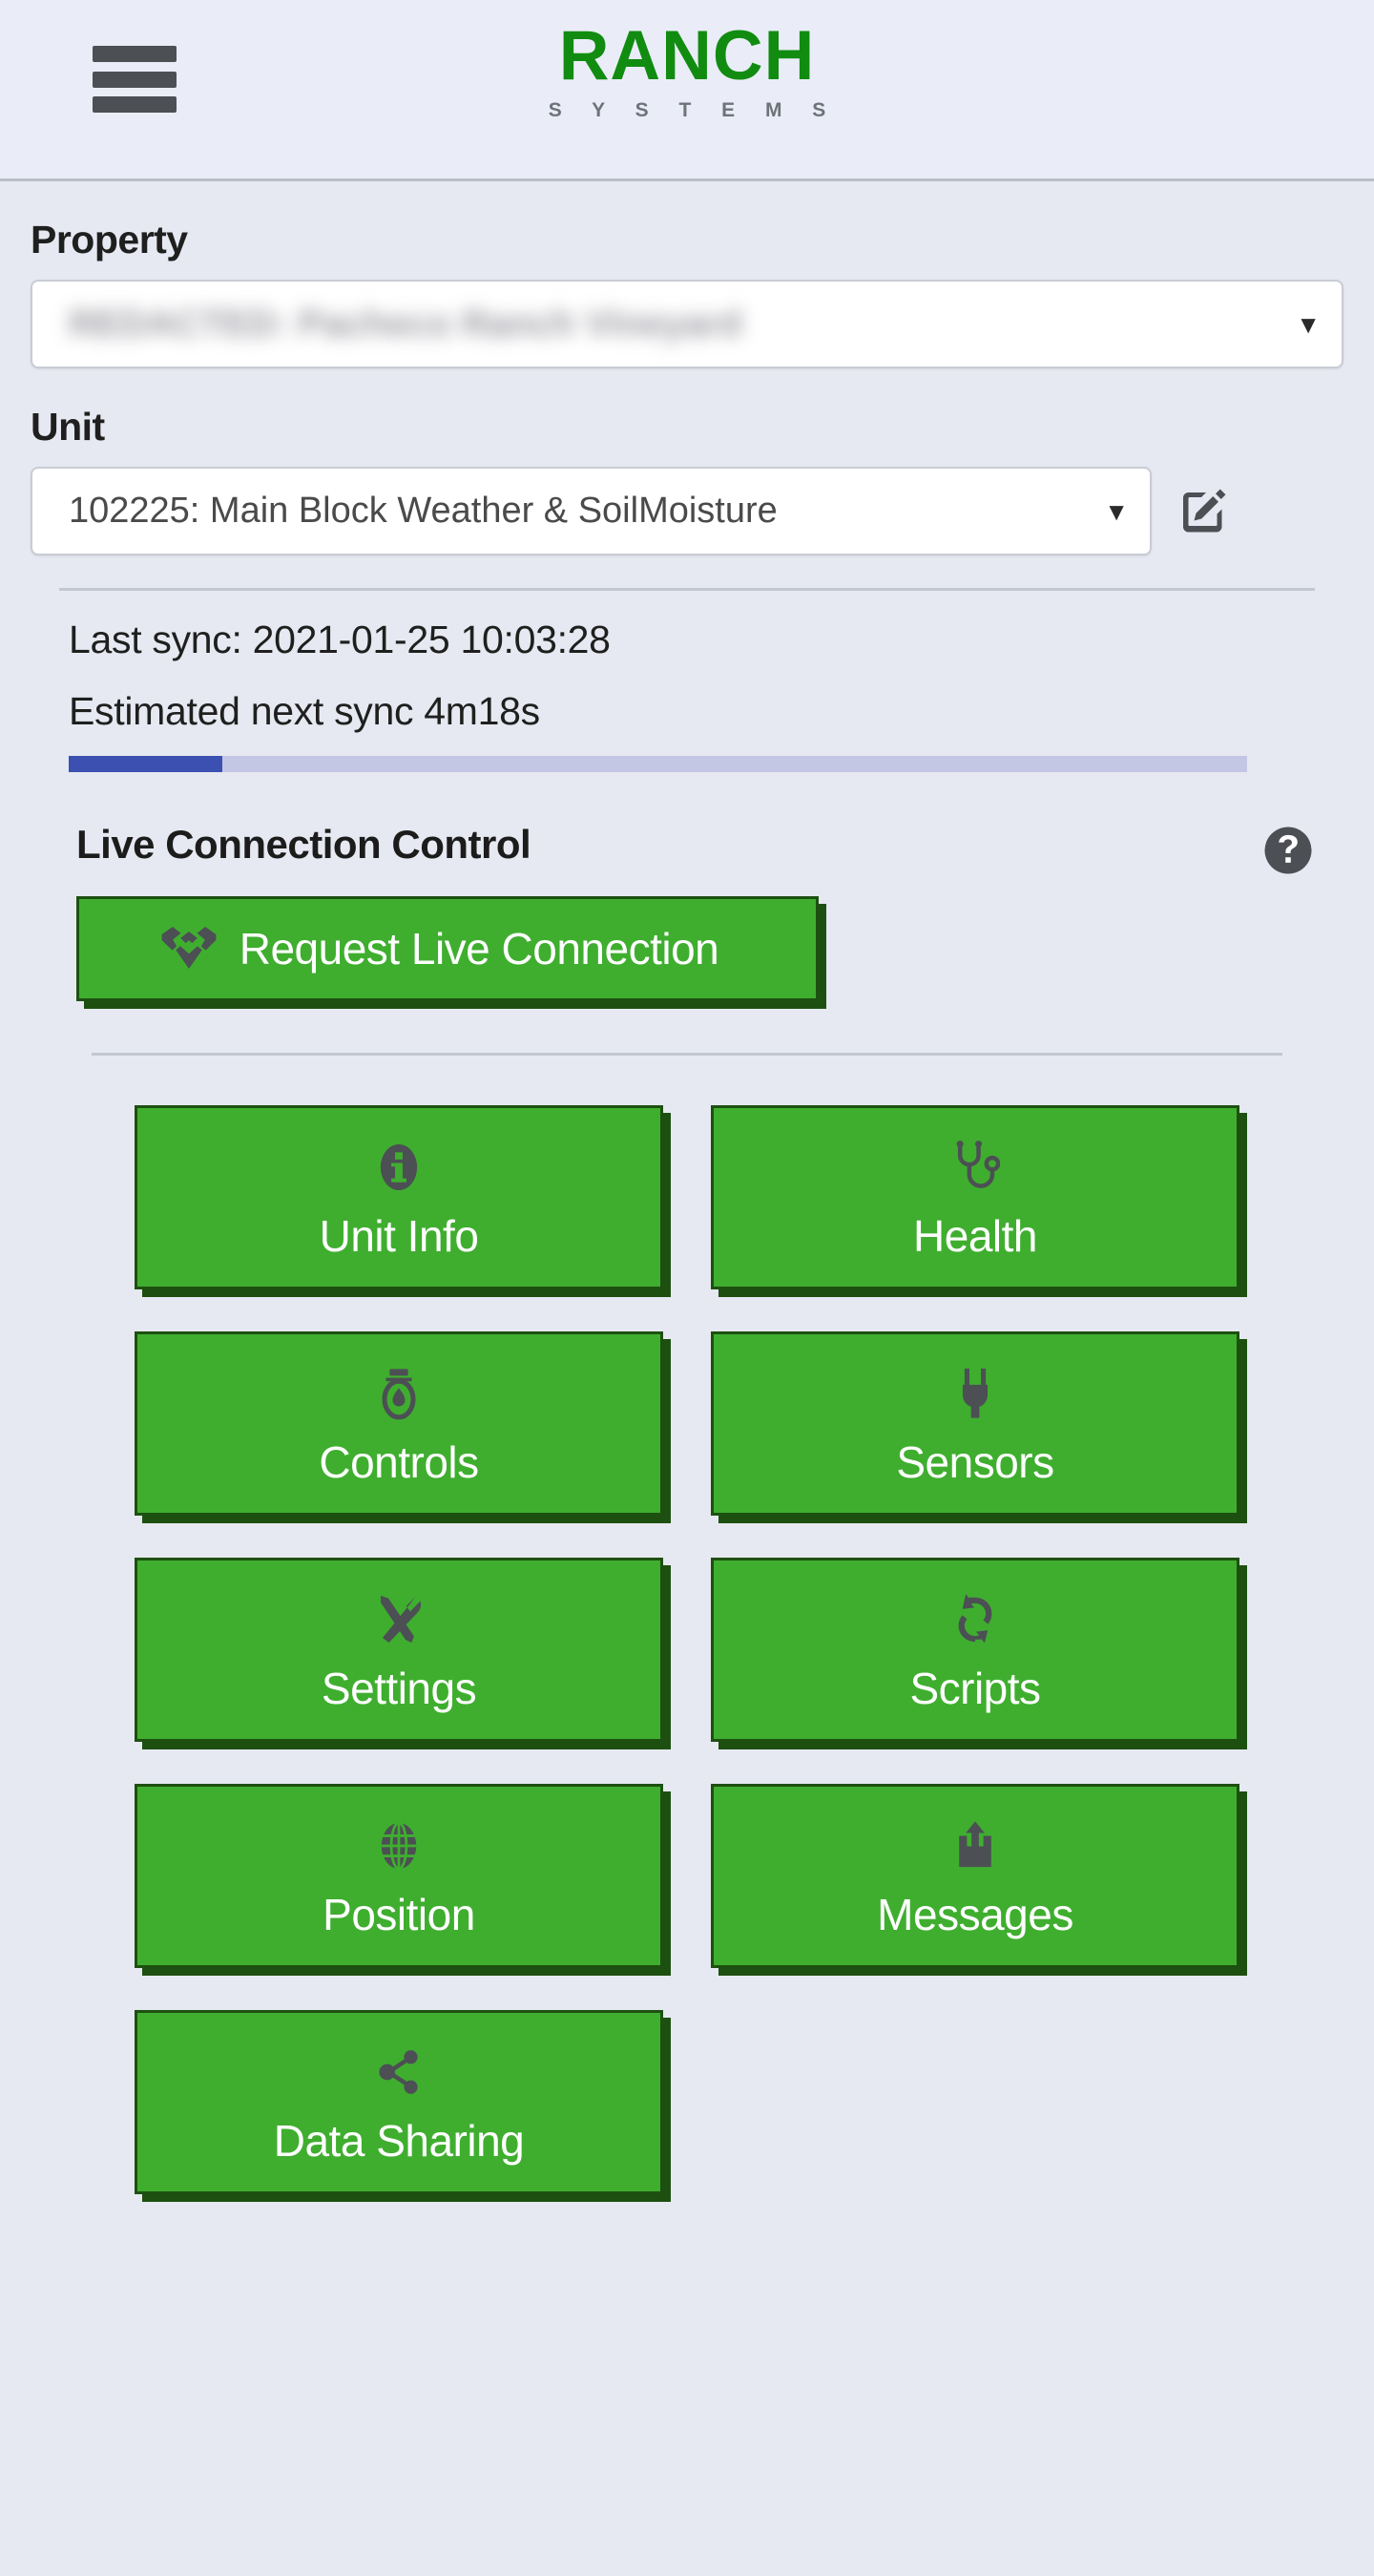 This screenshot has height=2576, width=1374. Describe the element at coordinates (975, 1619) in the screenshot. I see `refresh-cycle-icon` at that location.